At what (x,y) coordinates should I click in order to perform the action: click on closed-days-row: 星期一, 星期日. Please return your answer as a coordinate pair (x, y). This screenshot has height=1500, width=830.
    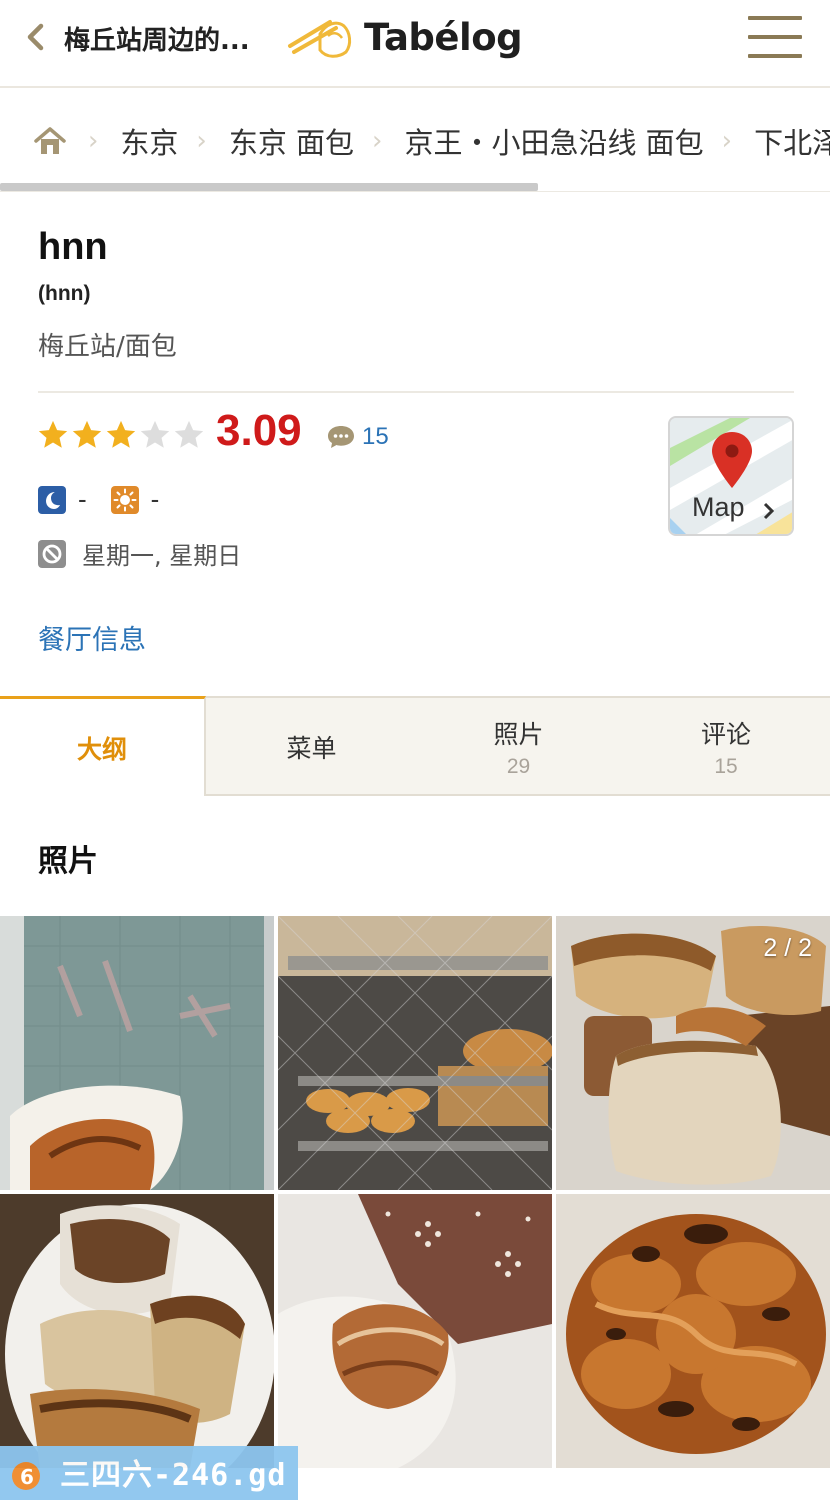
    Looking at the image, I should click on (139, 553).